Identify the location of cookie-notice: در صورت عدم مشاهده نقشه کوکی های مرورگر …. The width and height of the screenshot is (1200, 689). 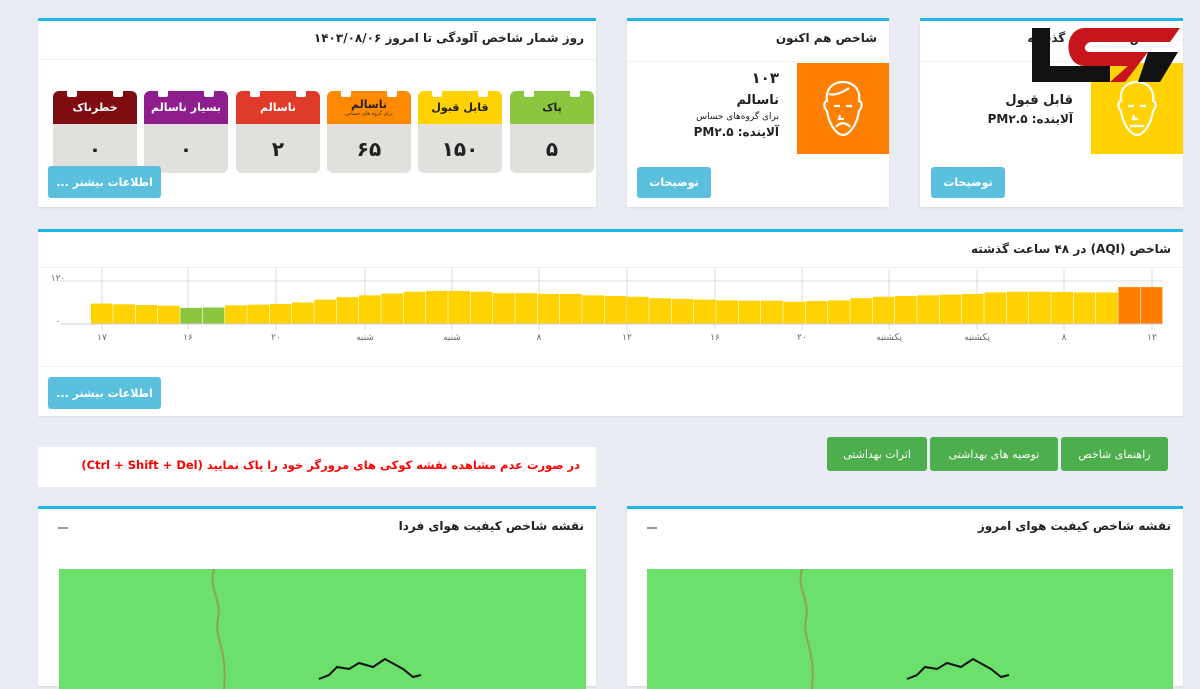
(317, 467).